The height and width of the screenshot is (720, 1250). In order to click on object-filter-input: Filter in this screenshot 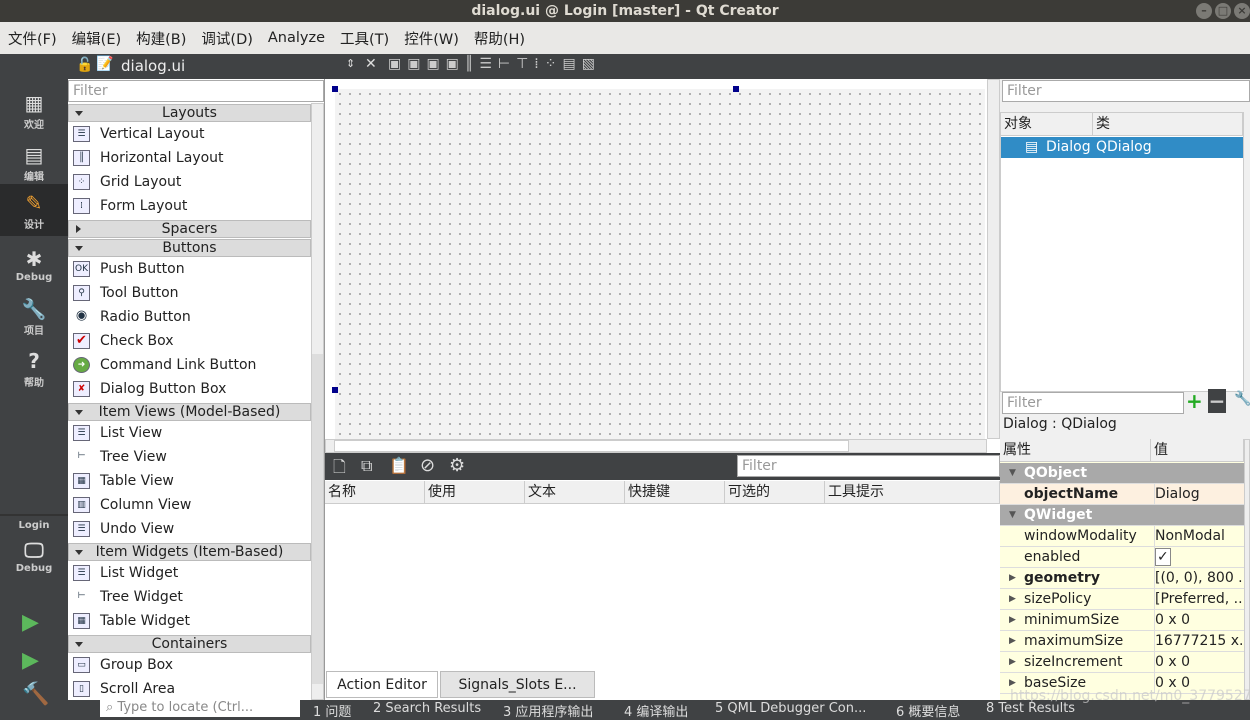, I will do `click(1126, 91)`.